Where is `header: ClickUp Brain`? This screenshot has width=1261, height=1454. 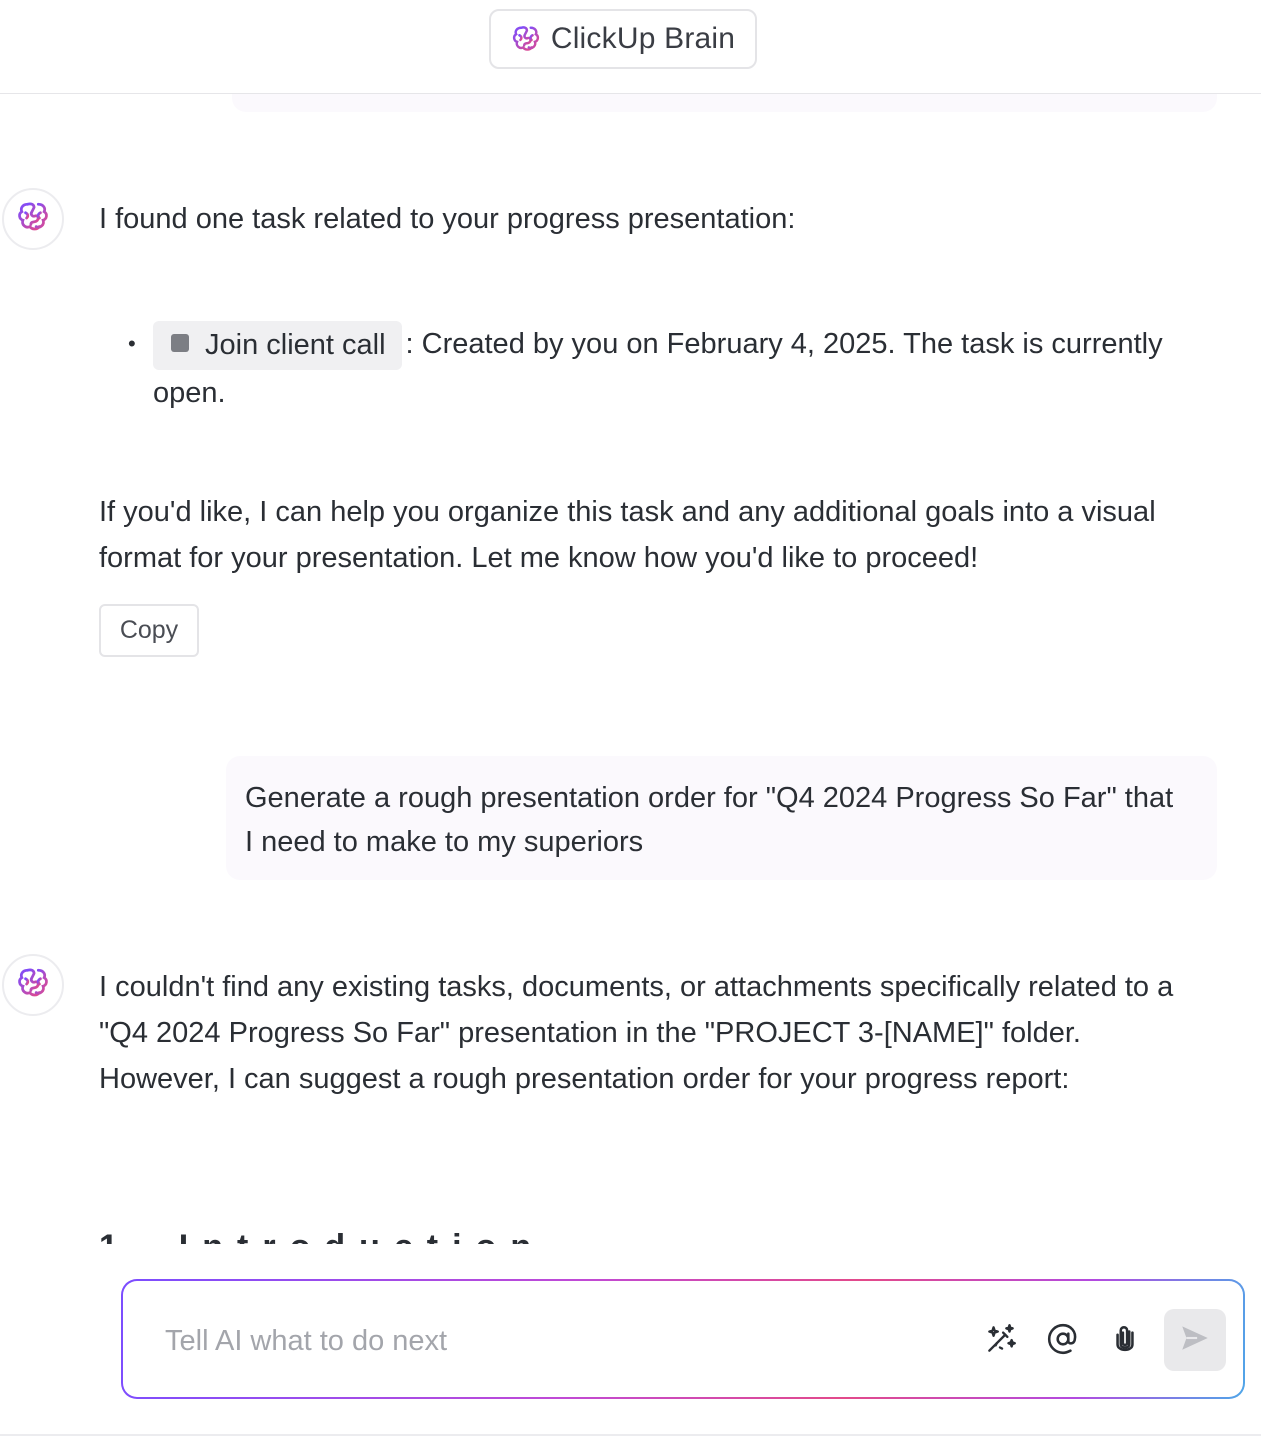 header: ClickUp Brain is located at coordinates (630, 47).